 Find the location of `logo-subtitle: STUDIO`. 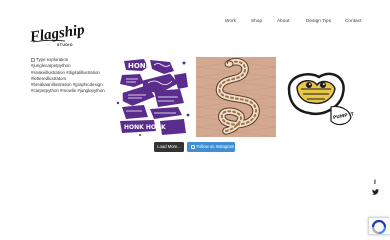

logo-subtitle: STUDIO is located at coordinates (65, 45).